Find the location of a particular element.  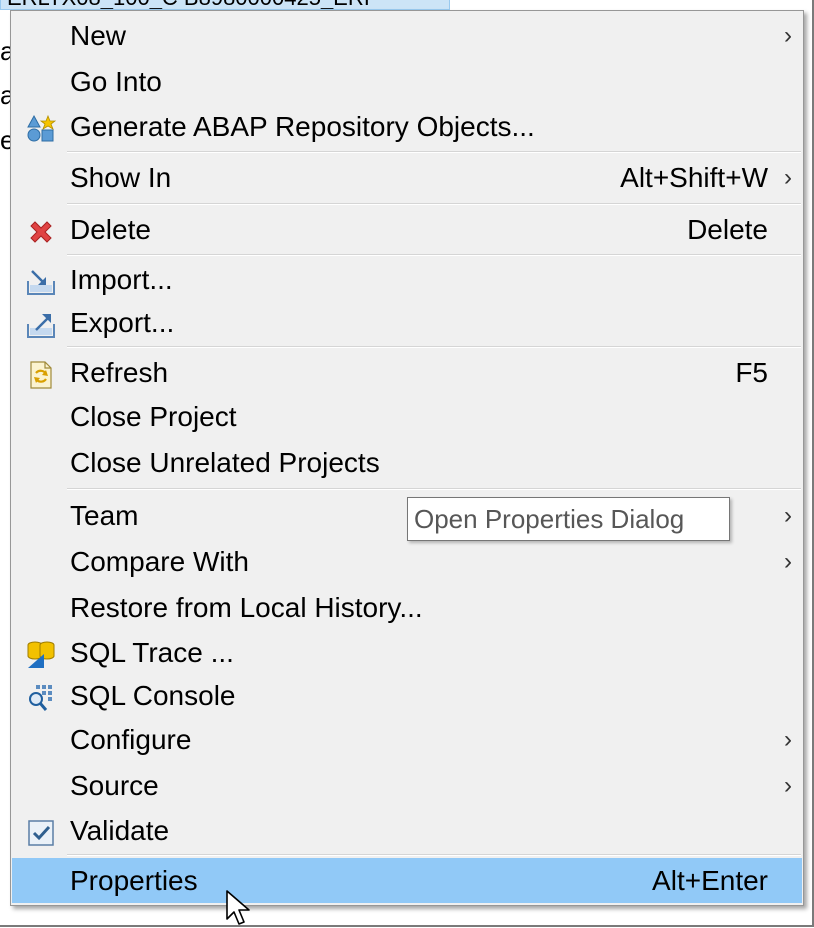

refresh-icon is located at coordinates (41, 374).